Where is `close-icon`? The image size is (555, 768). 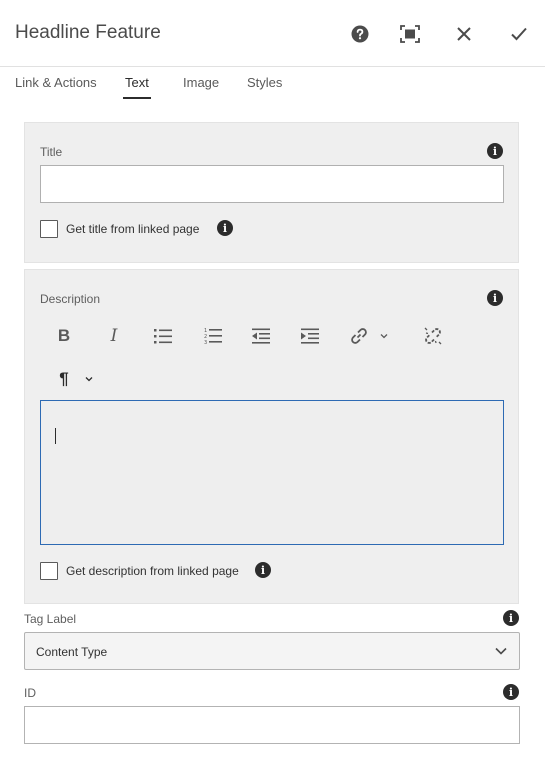
close-icon is located at coordinates (464, 34).